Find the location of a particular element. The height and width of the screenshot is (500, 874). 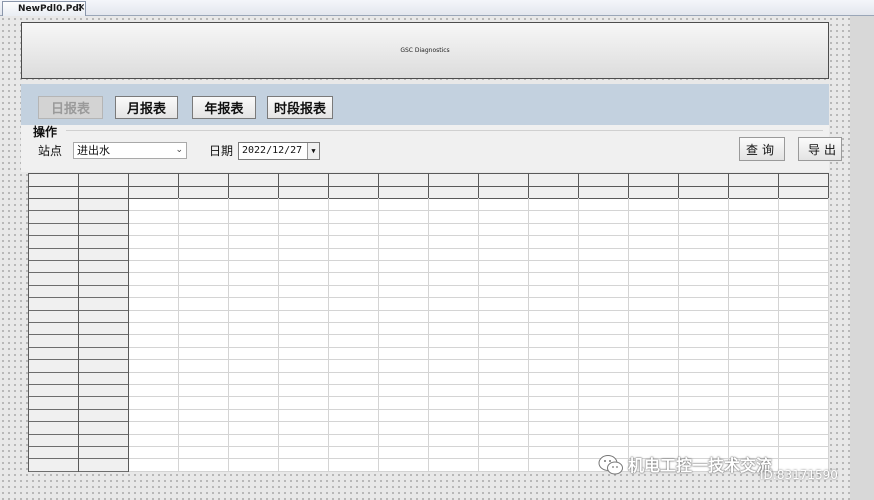

date-label: 日期 is located at coordinates (221, 151).